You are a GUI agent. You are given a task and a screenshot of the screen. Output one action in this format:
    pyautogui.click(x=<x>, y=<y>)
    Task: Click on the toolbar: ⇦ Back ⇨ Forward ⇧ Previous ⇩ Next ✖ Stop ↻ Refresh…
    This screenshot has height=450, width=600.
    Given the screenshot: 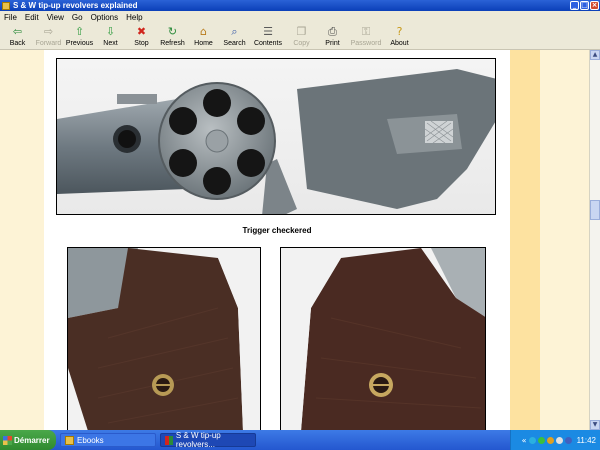 What is the action you would take?
    pyautogui.click(x=300, y=36)
    